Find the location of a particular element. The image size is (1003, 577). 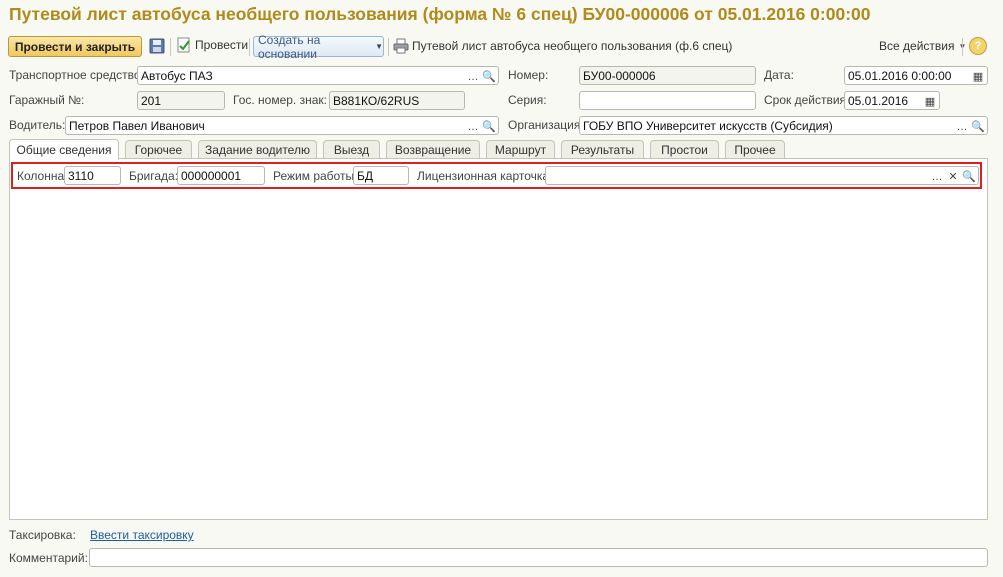

post-button: Провести is located at coordinates (212, 45).